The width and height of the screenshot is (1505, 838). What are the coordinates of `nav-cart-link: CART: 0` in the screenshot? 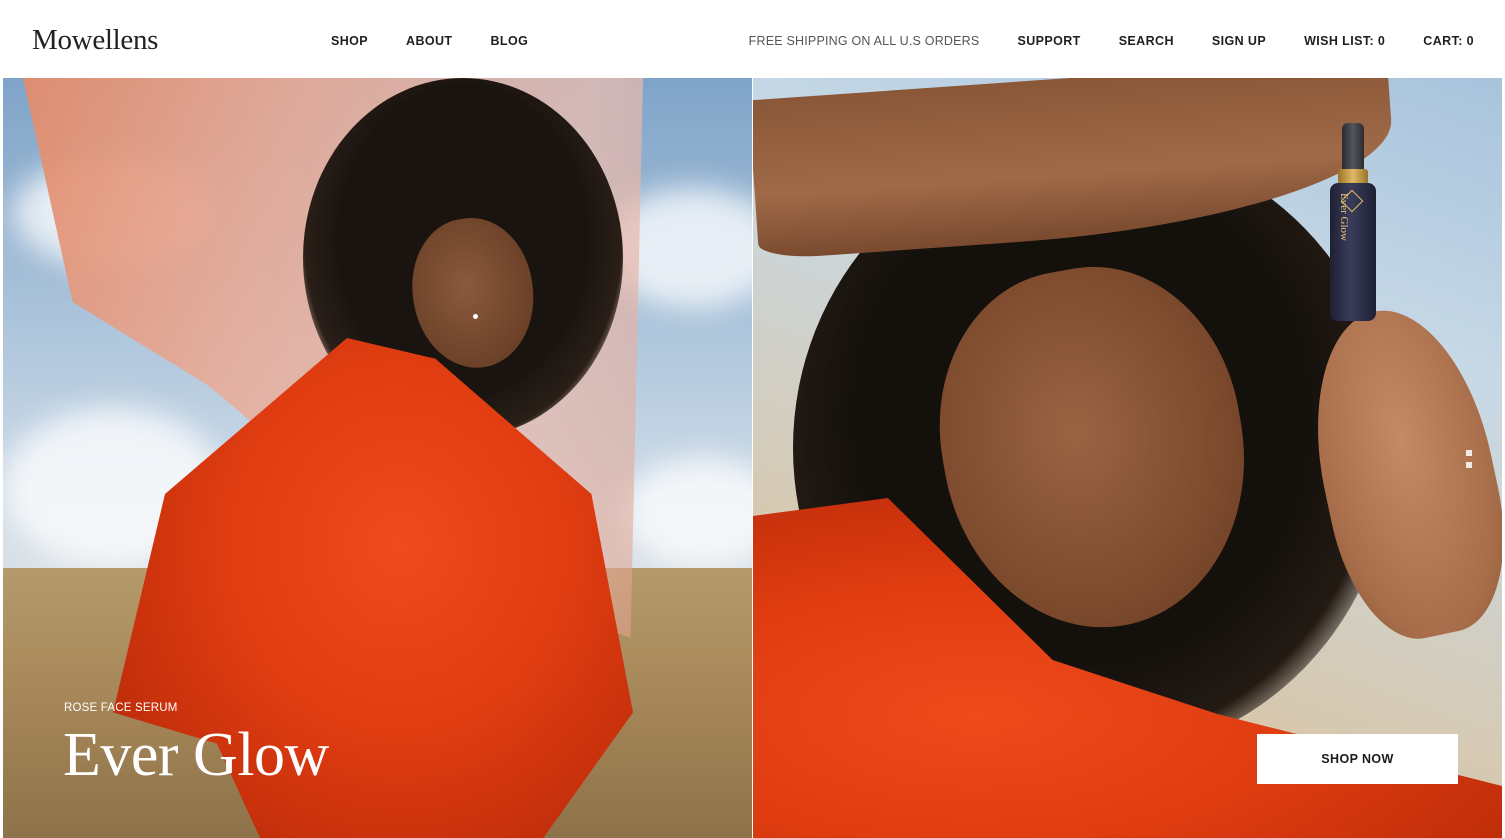 It's located at (1448, 41).